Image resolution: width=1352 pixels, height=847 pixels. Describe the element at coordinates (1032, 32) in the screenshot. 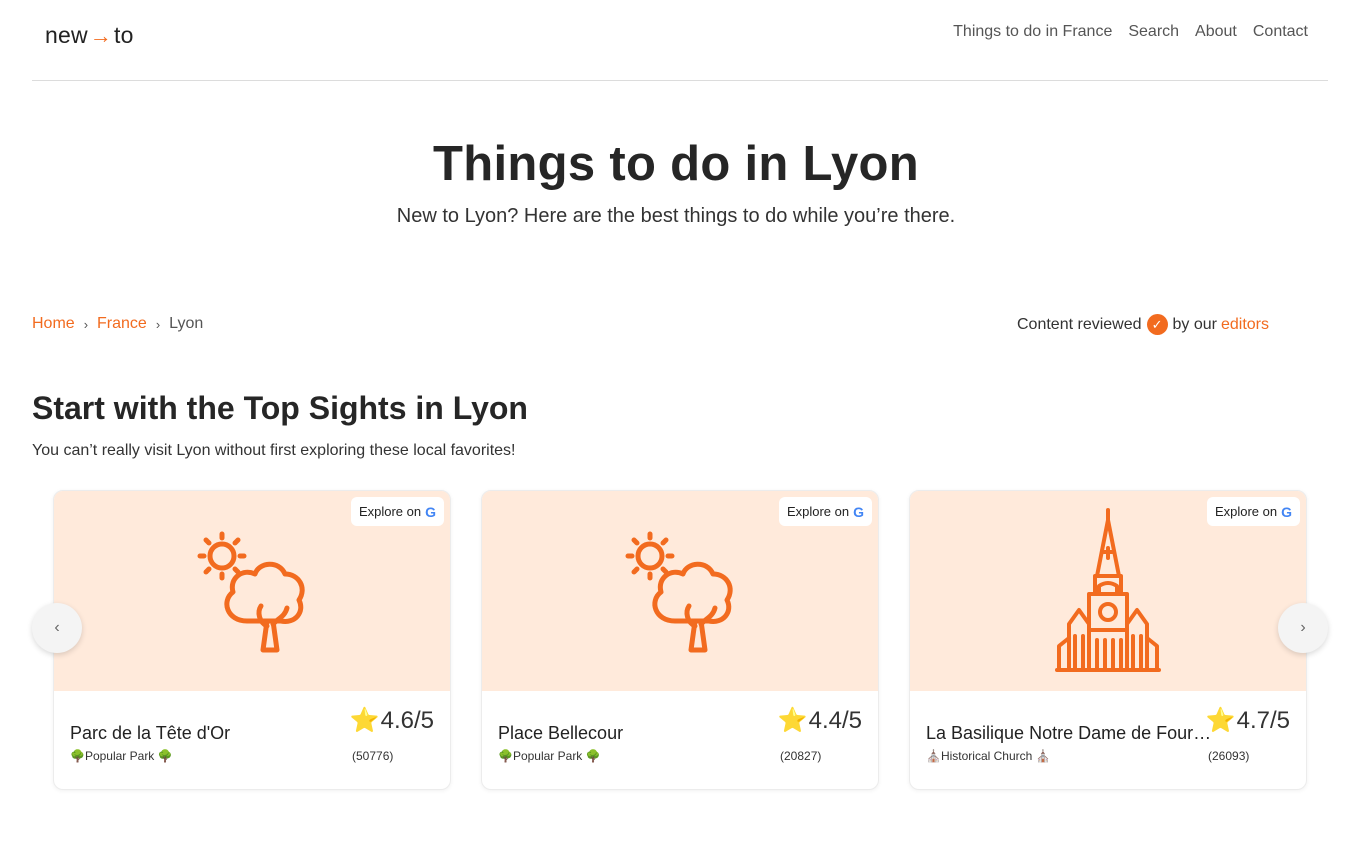

I see `nav-link-things-to-do: Things to do in France` at that location.